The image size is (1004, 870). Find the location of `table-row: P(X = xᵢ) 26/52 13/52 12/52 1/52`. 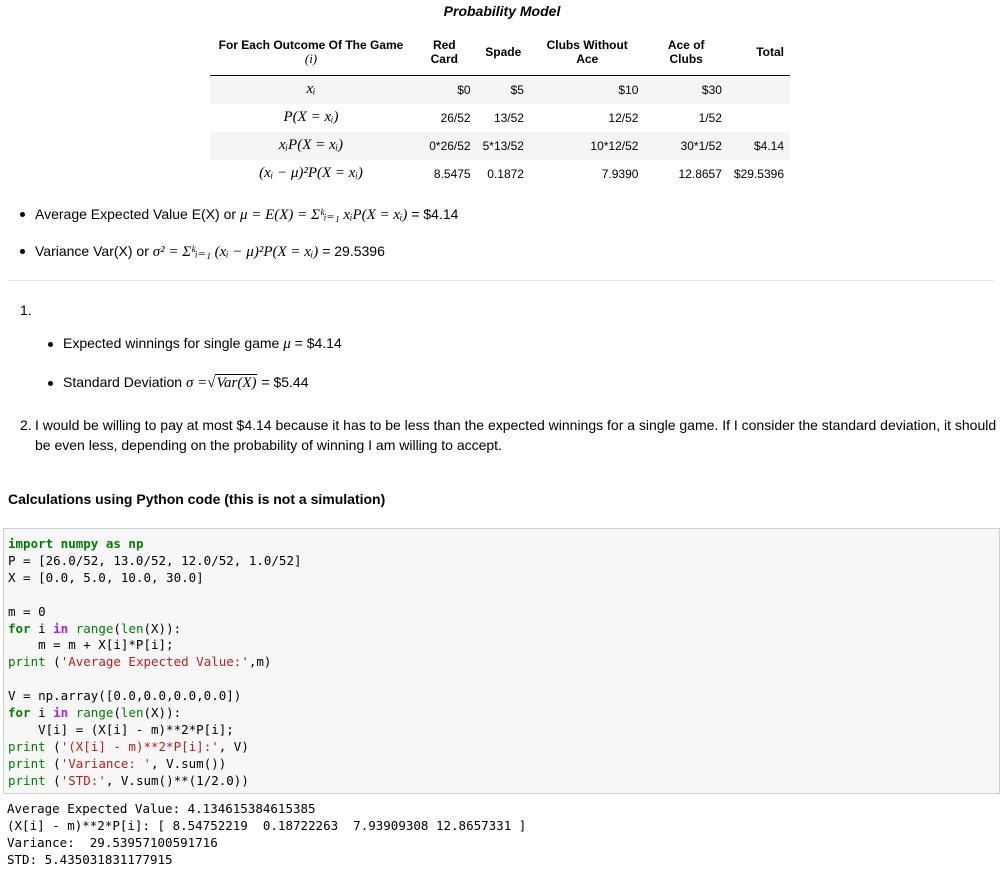

table-row: P(X = xᵢ) 26/52 13/52 12/52 1/52 is located at coordinates (500, 118).